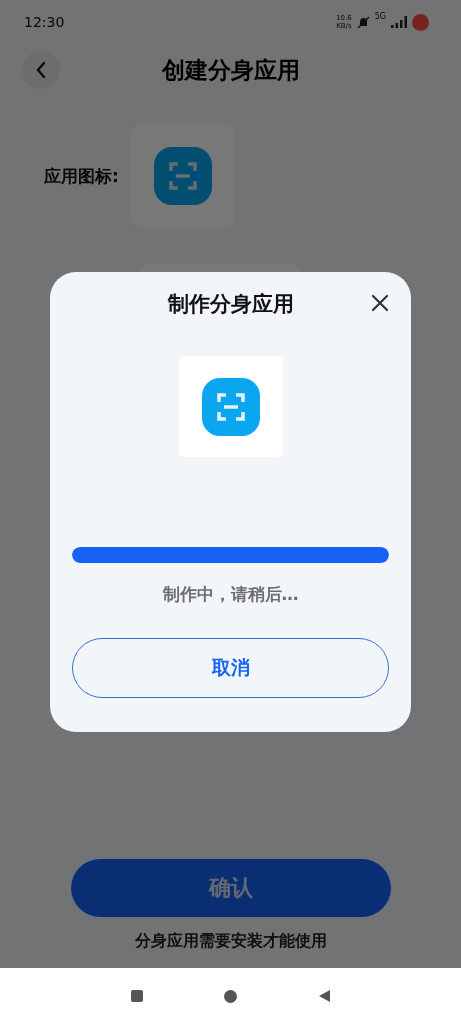 The image size is (461, 1024). I want to click on chevron-left-icon, so click(41, 70).